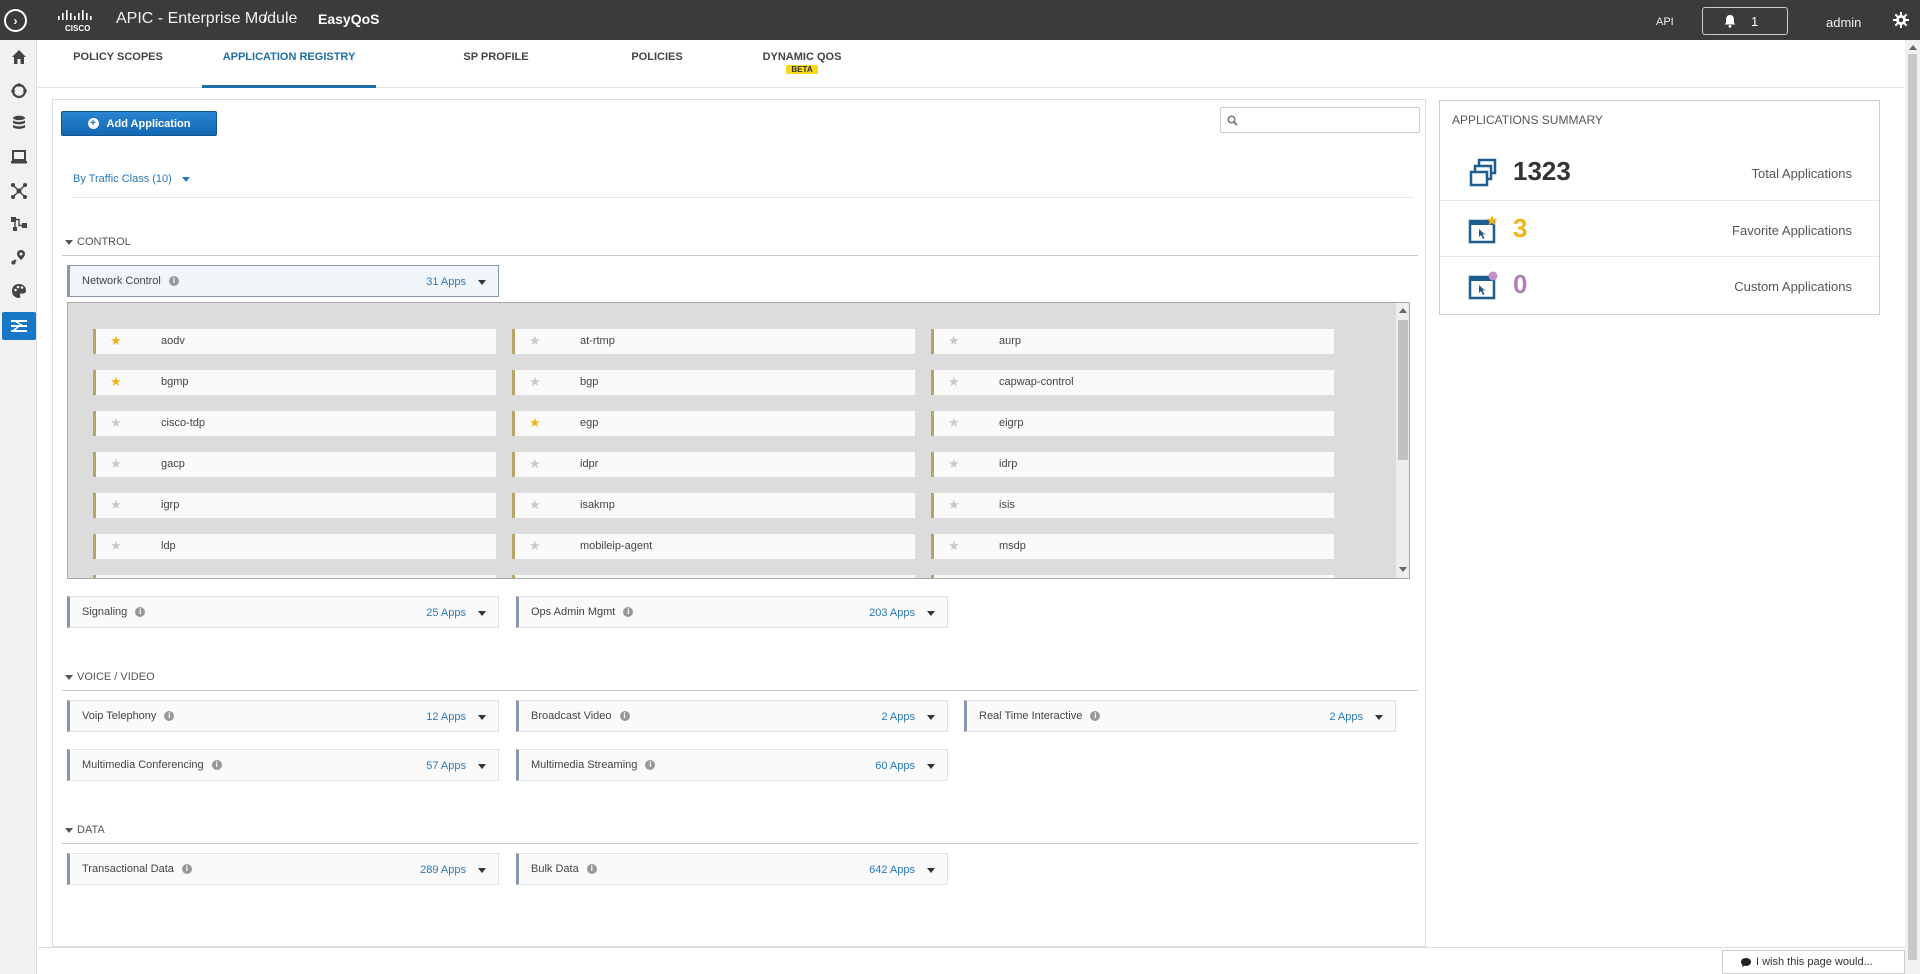 This screenshot has height=974, width=1920. What do you see at coordinates (110, 677) in the screenshot?
I see `section-voice-video-toggle: VOICE / VIDEO` at bounding box center [110, 677].